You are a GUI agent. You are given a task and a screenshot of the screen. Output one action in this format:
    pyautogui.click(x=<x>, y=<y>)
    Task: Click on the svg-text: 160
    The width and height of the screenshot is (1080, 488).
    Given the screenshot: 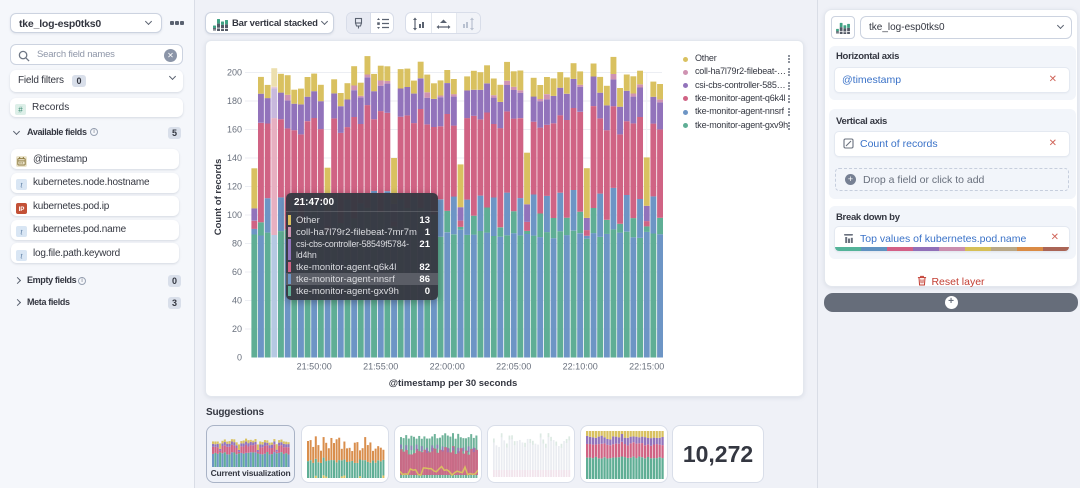 What is the action you would take?
    pyautogui.click(x=234, y=130)
    